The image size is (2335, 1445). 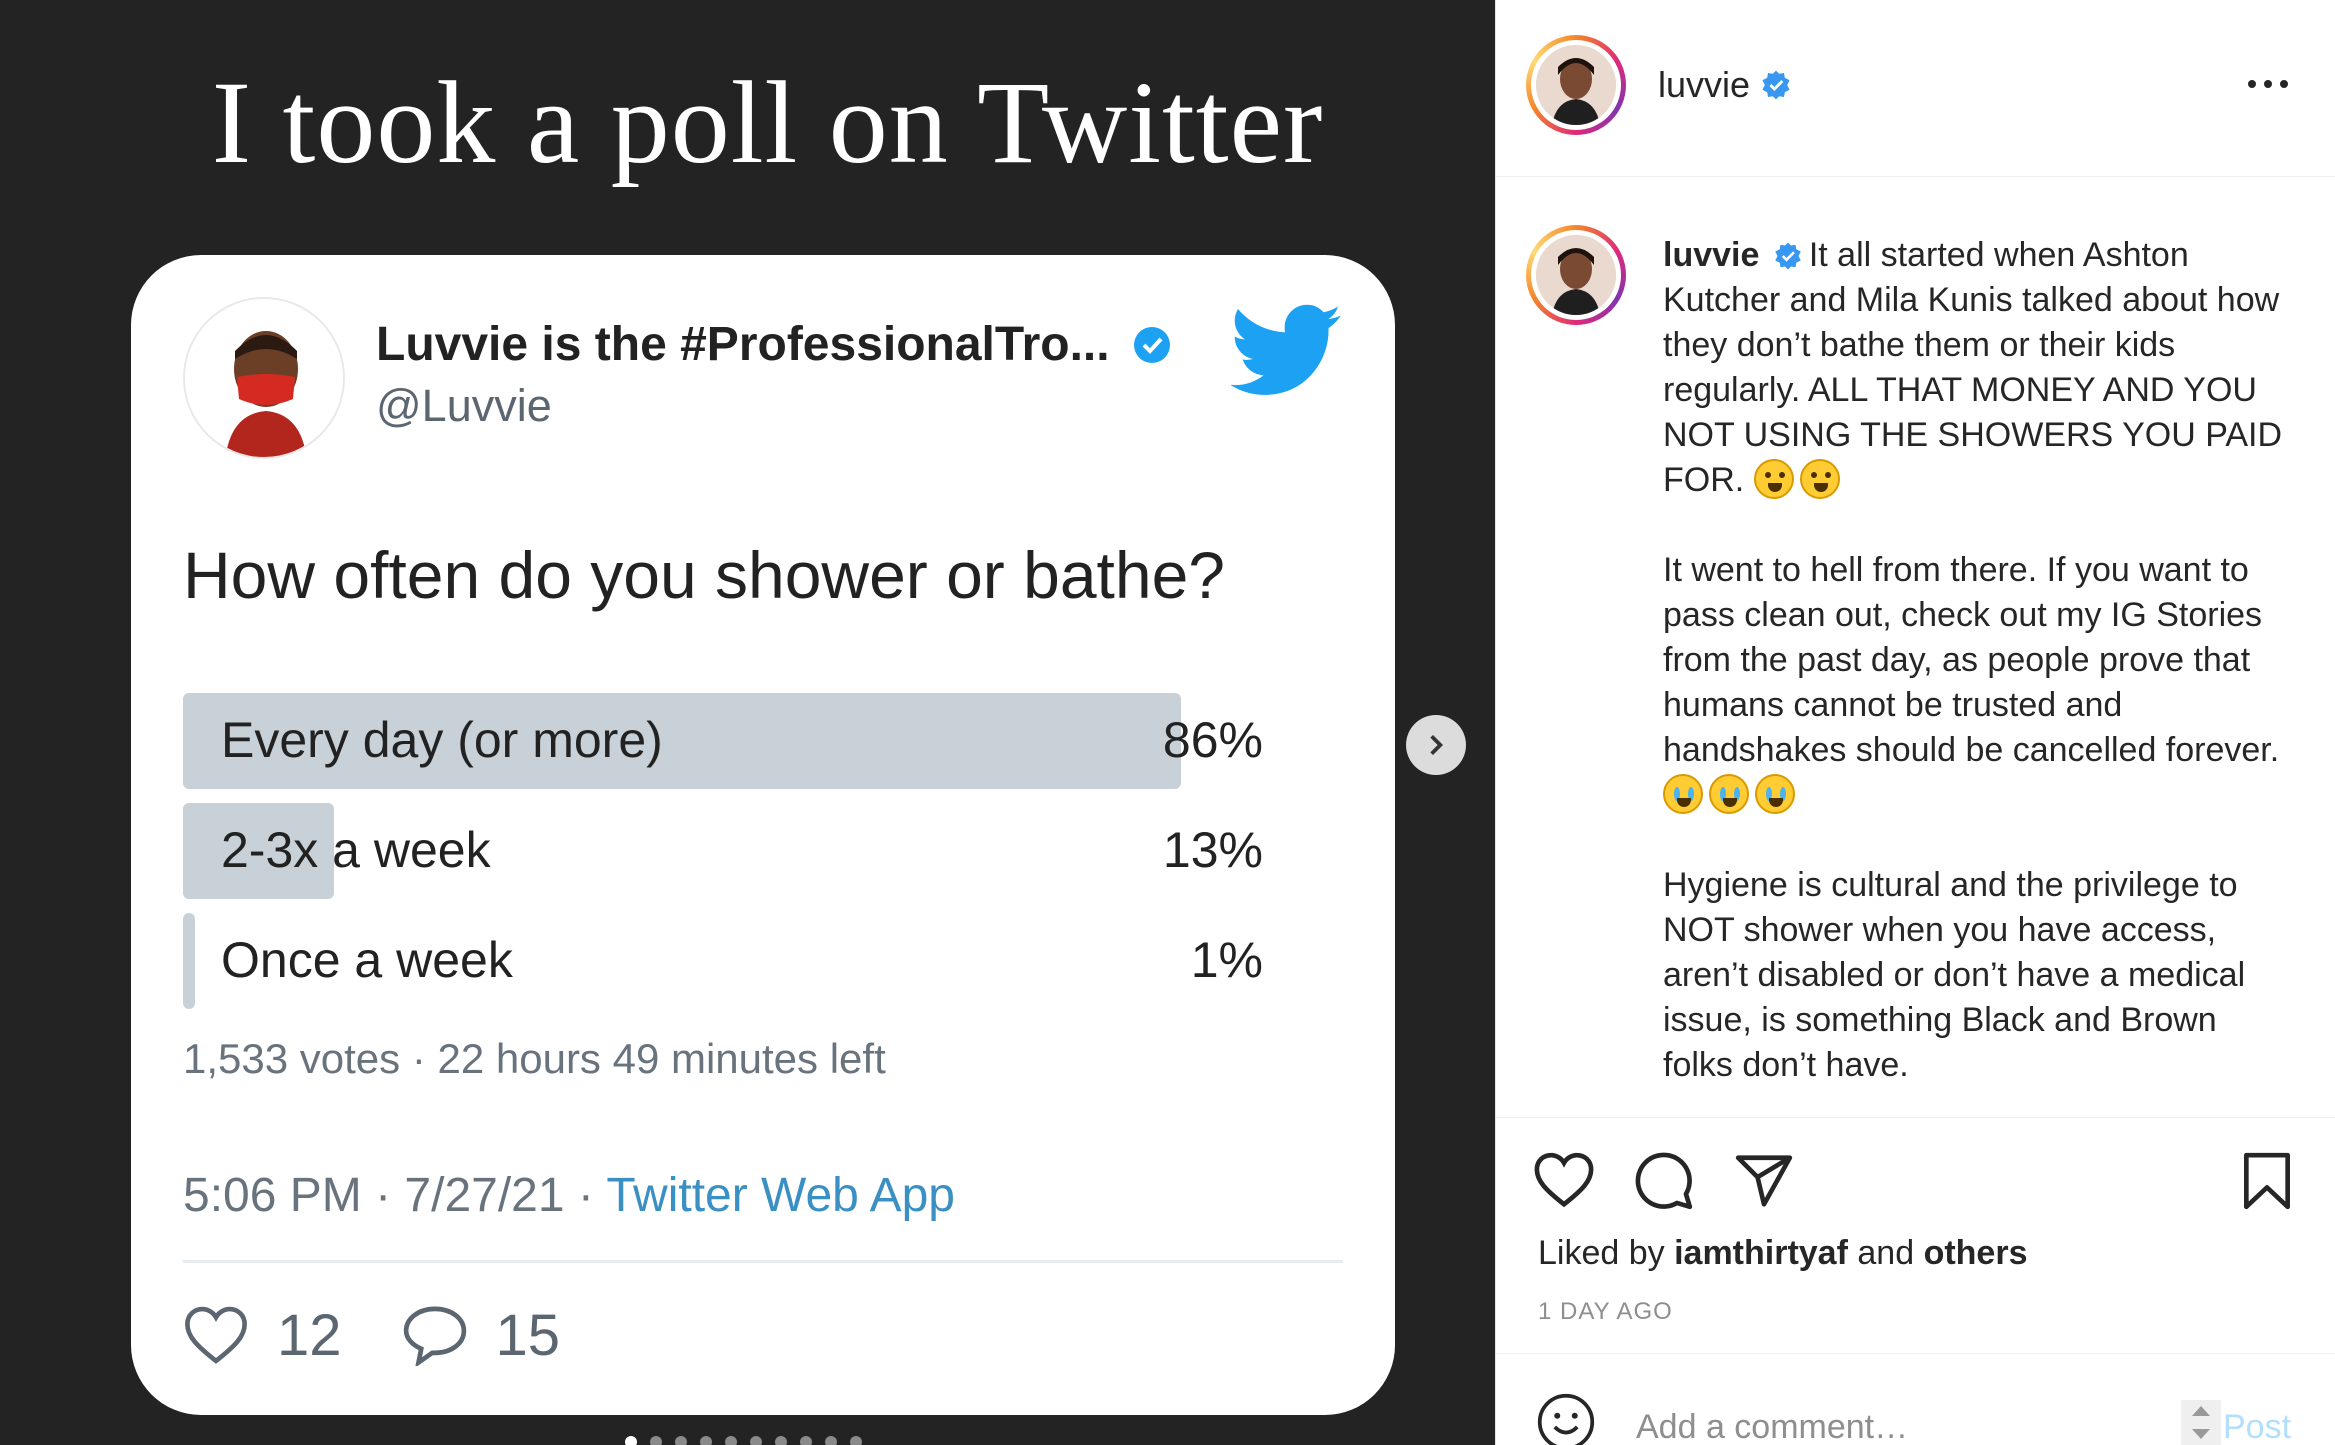 I want to click on poll-option-label: 2-3x a week, so click(x=356, y=850).